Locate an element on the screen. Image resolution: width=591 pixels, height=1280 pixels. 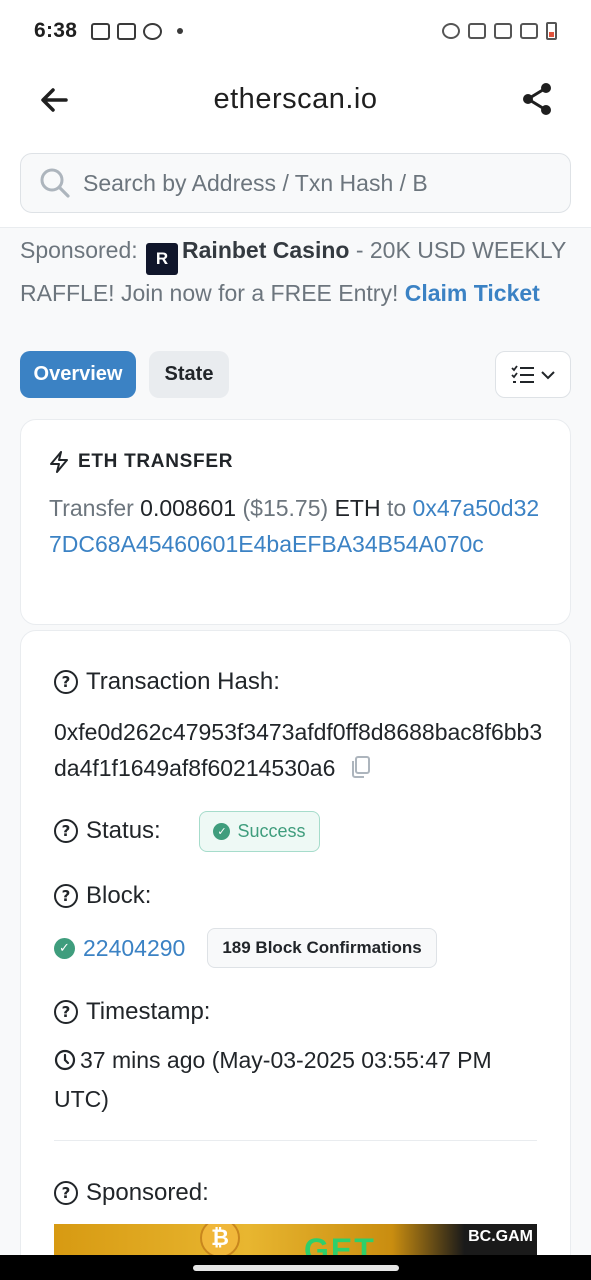
timestamp-label: ? Timestamp: is located at coordinates (132, 1012).